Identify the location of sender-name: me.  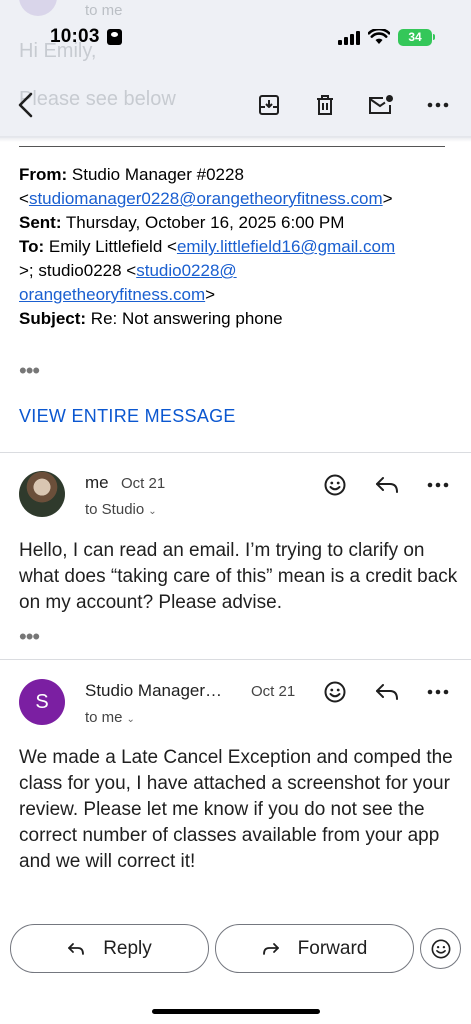
(97, 482).